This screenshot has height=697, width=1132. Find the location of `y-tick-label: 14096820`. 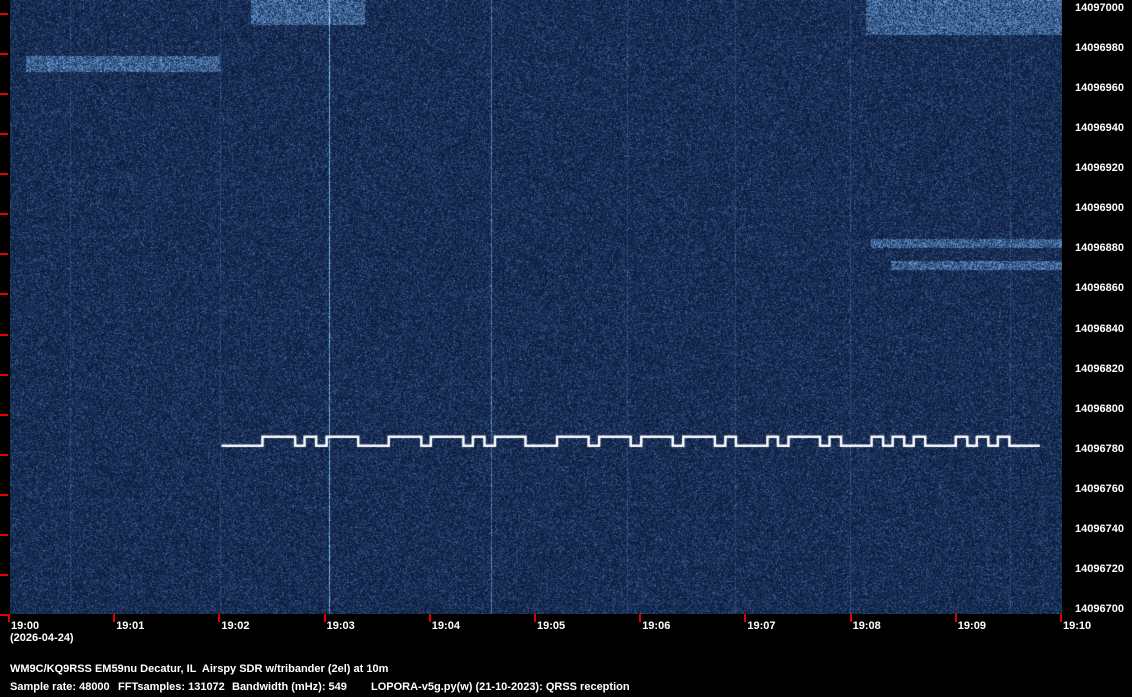

y-tick-label: 14096820 is located at coordinates (1099, 368).